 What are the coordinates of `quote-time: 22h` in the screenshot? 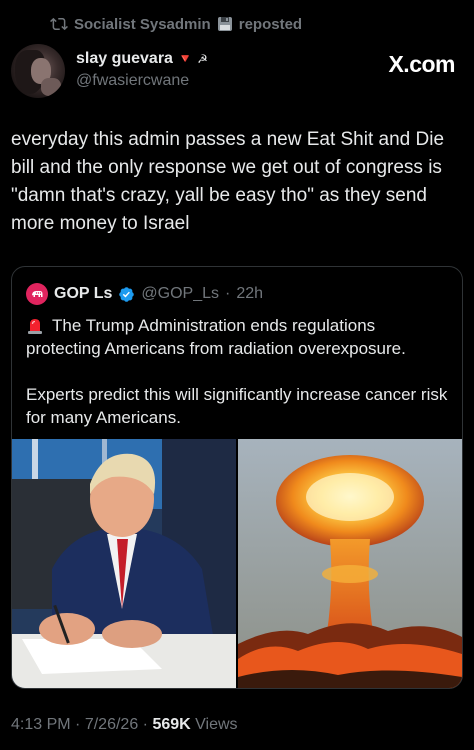 It's located at (249, 294).